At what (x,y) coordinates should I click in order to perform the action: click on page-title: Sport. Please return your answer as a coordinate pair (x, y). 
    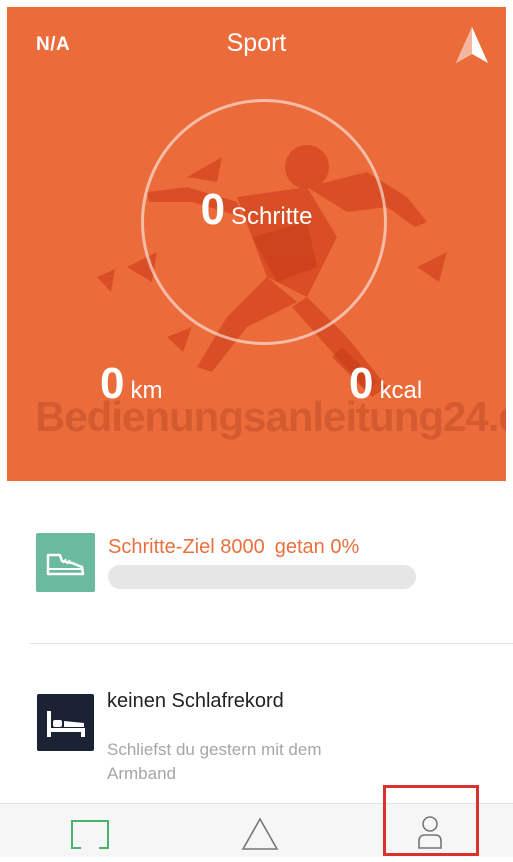
    Looking at the image, I should click on (256, 43).